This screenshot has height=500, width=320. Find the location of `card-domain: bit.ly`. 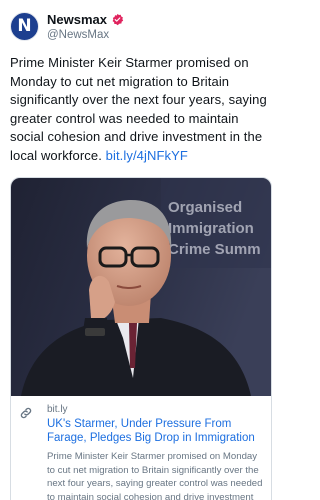

card-domain: bit.ly is located at coordinates (57, 409).